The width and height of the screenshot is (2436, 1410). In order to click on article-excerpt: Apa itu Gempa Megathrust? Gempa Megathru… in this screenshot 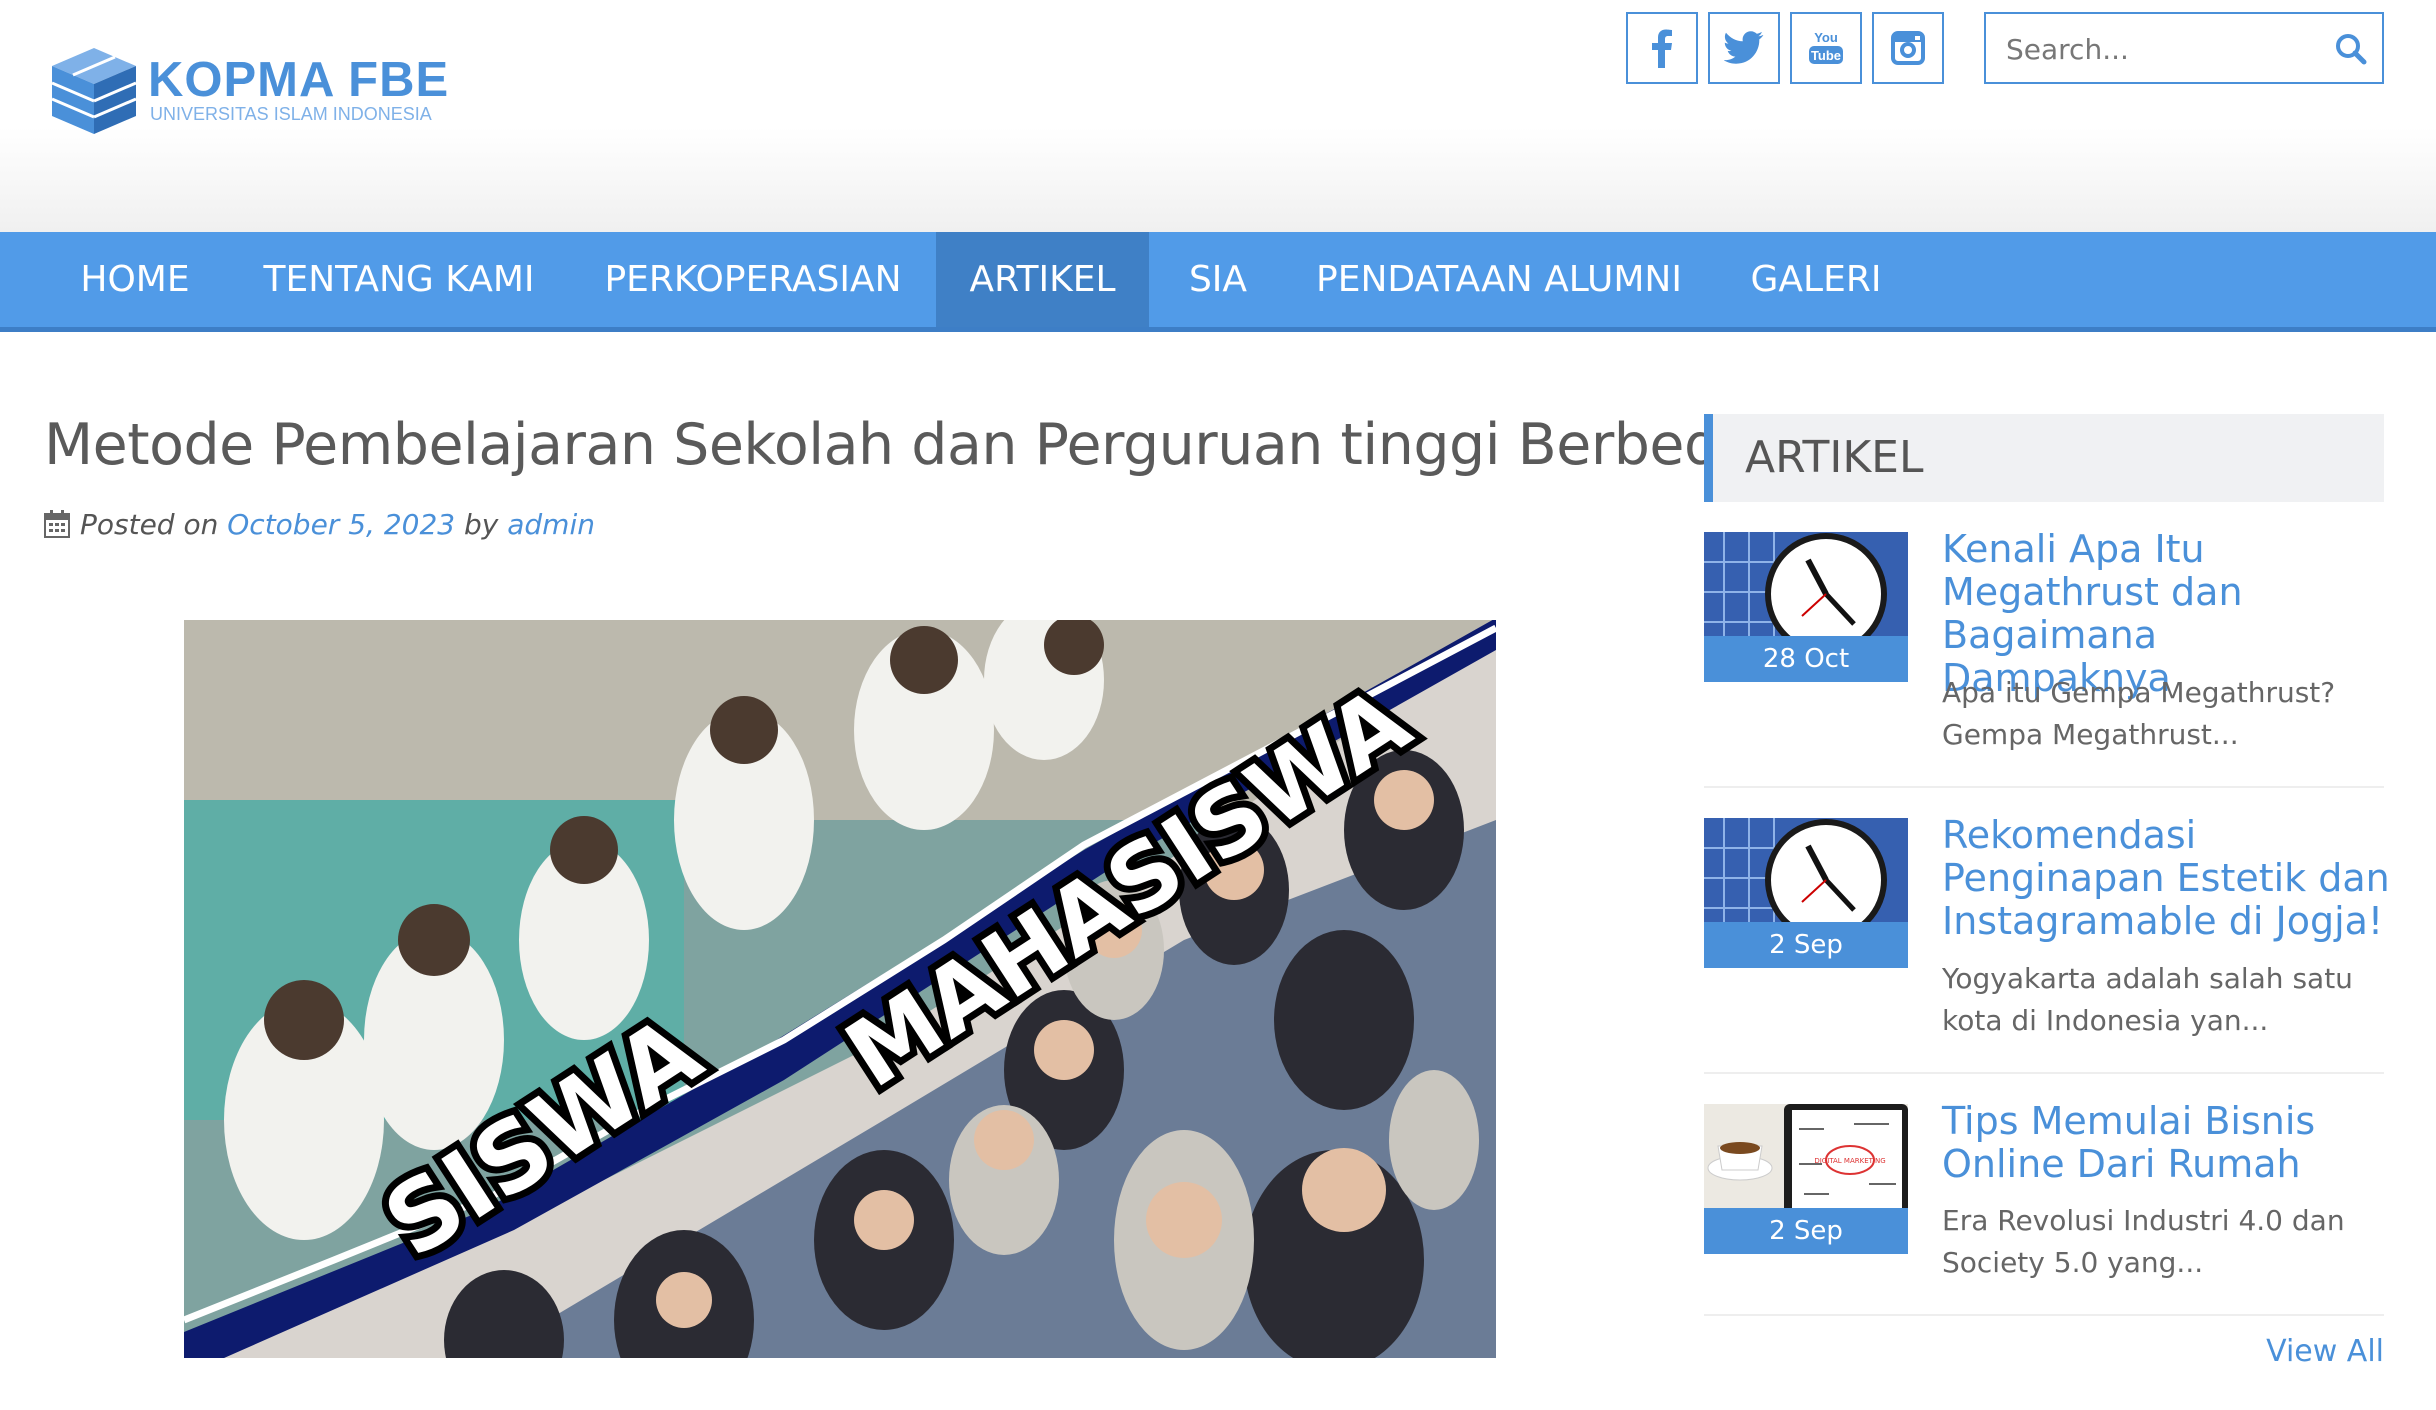, I will do `click(2139, 713)`.